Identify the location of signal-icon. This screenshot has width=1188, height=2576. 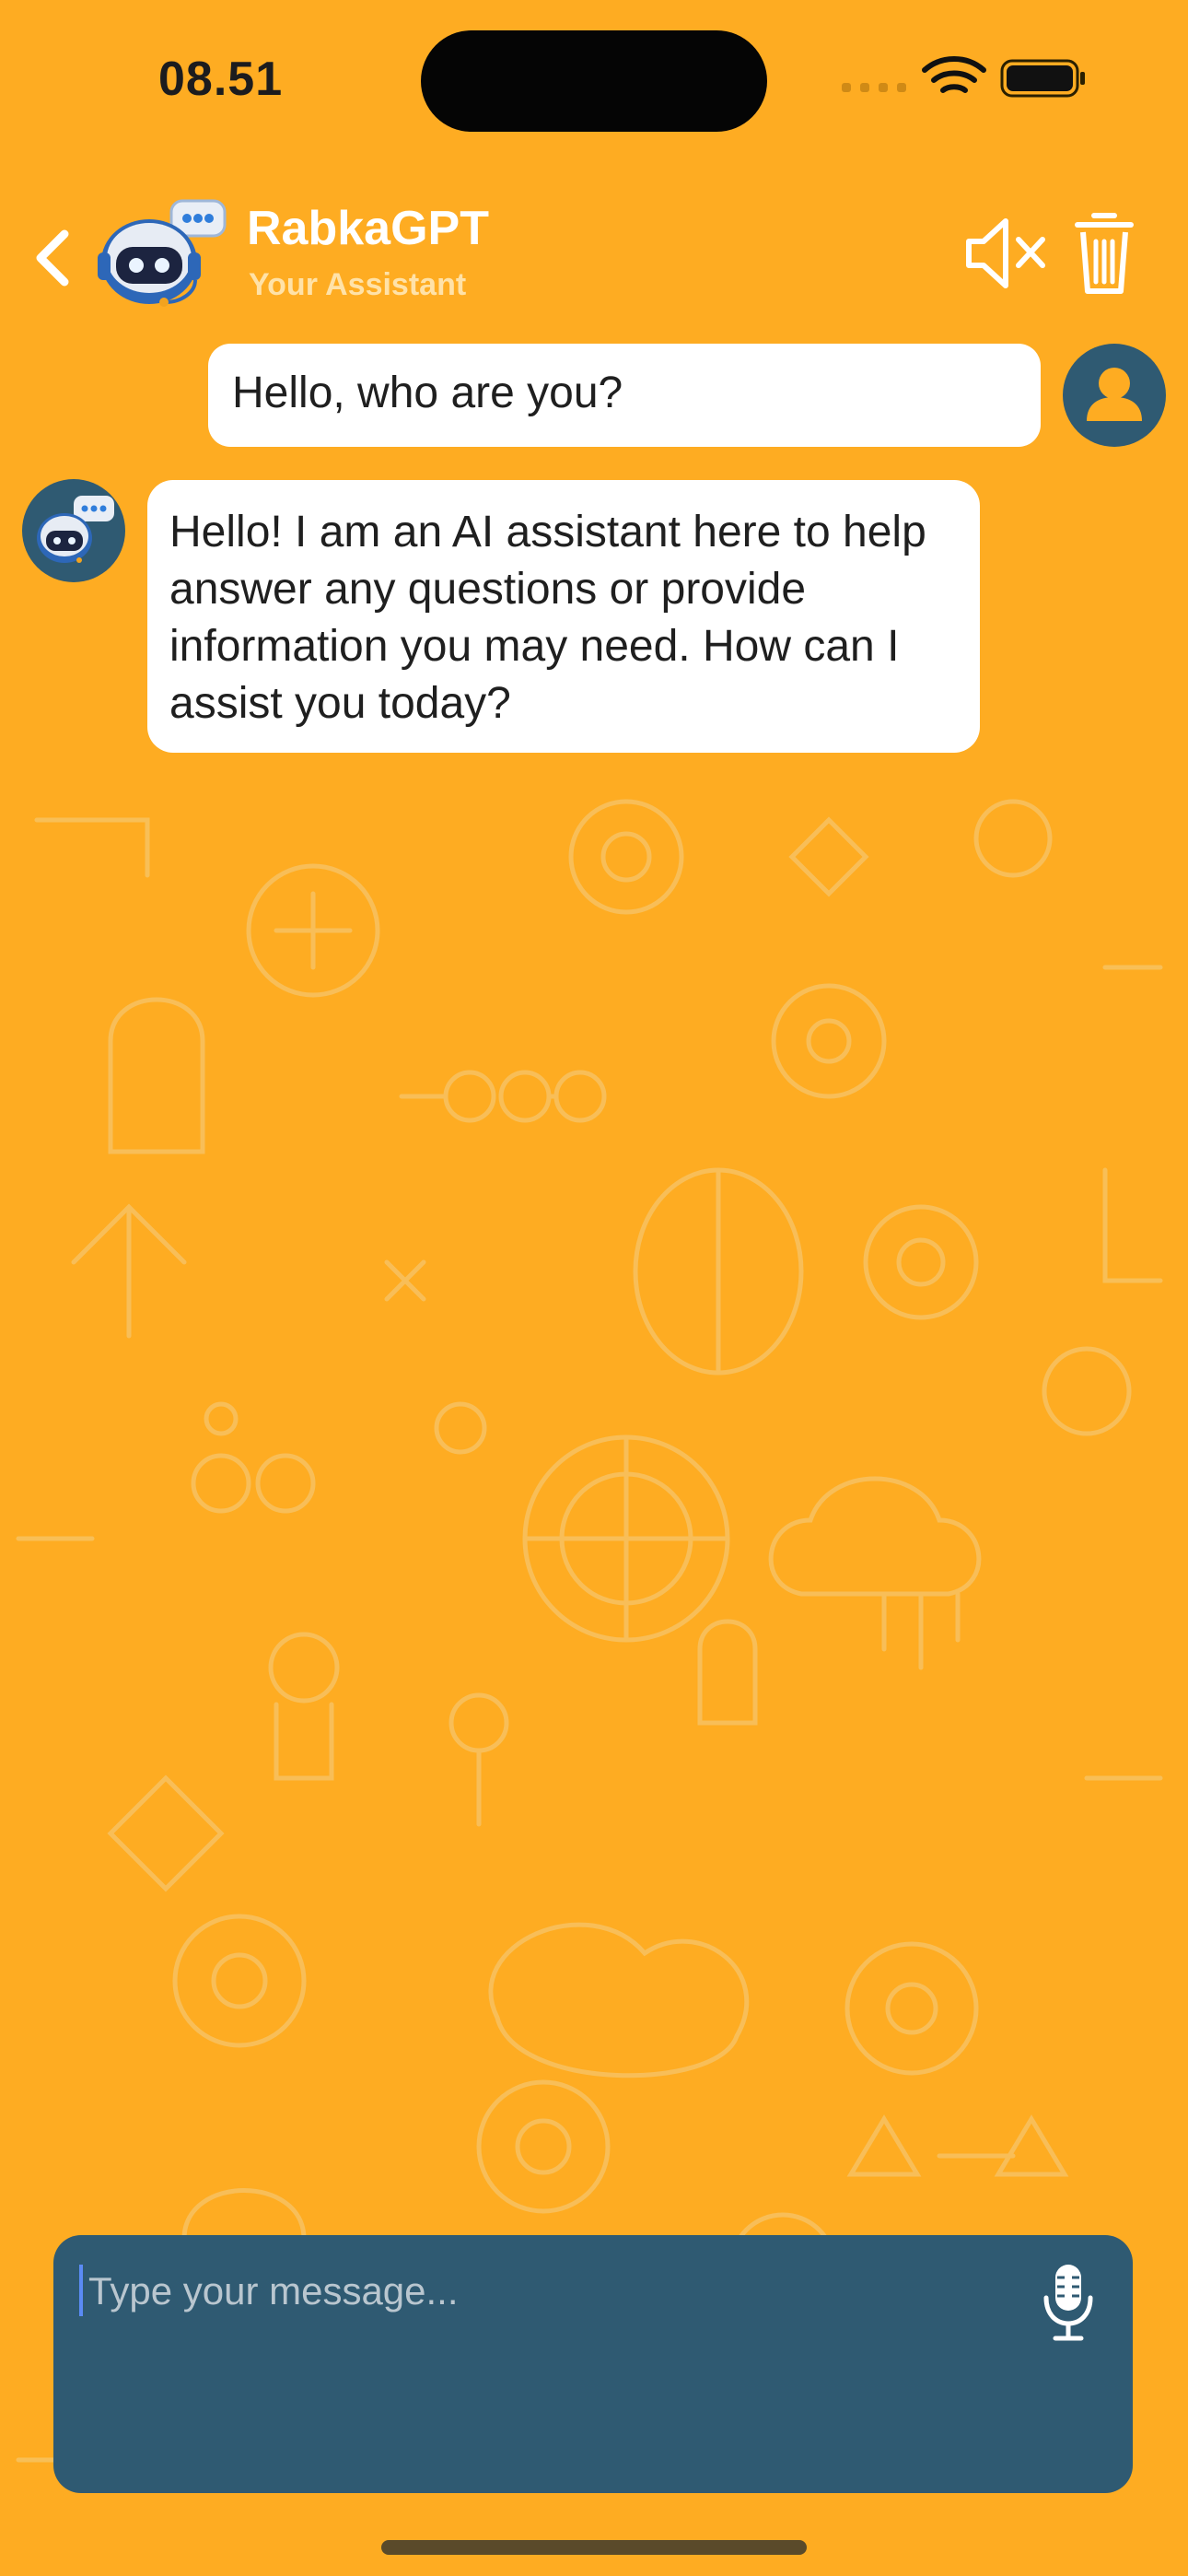
(874, 87).